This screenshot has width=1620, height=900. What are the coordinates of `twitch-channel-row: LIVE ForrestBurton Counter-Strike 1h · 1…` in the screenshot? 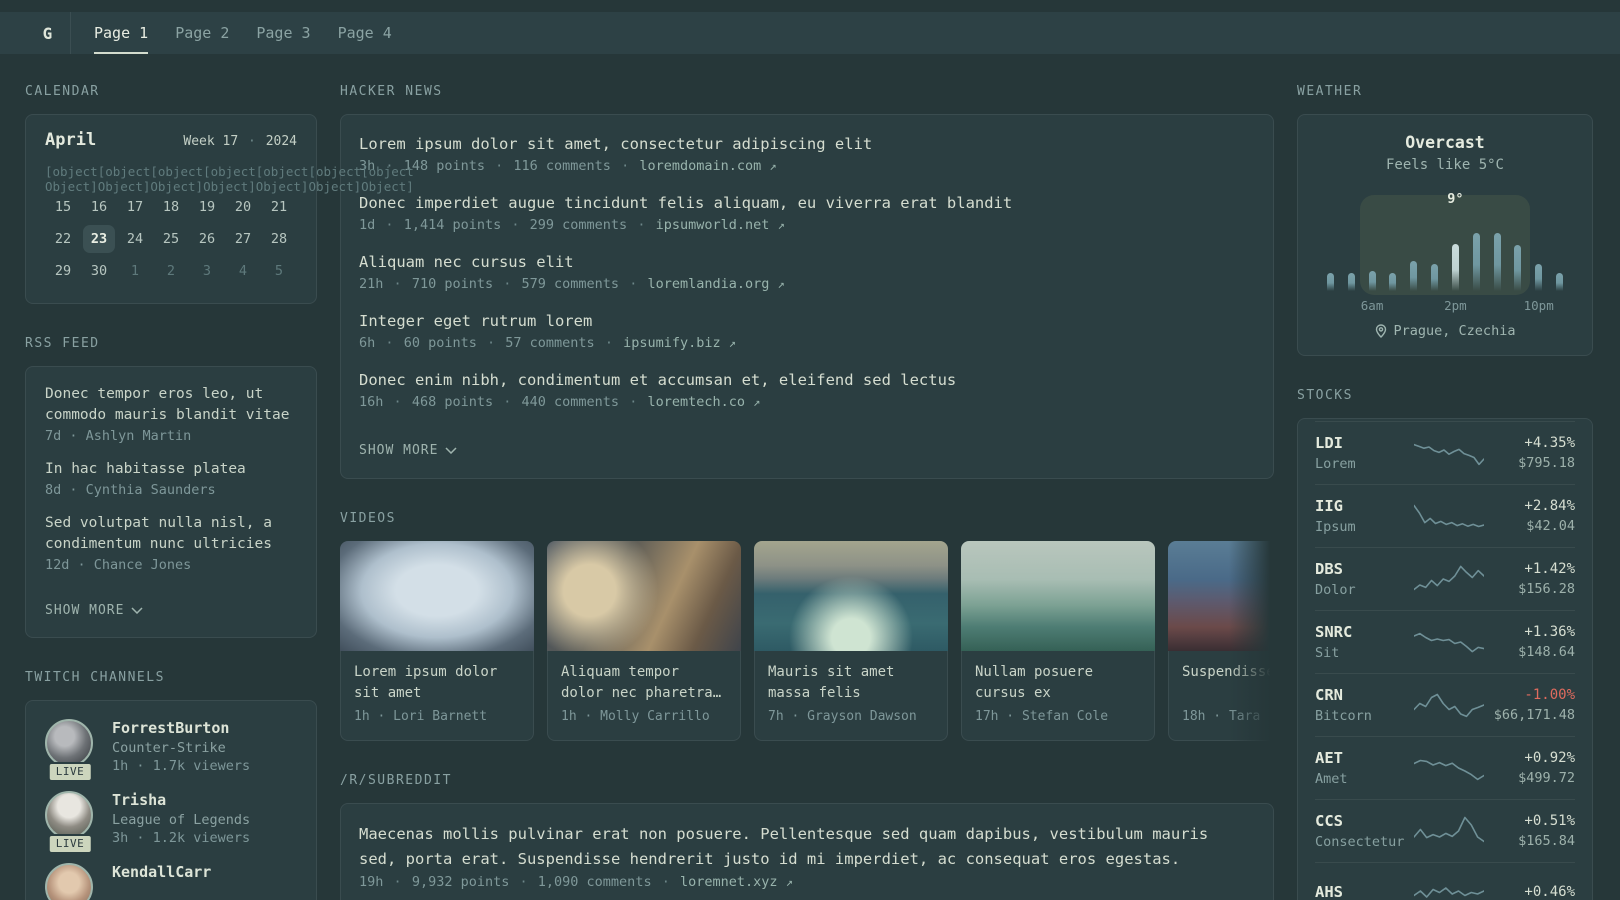 It's located at (171, 750).